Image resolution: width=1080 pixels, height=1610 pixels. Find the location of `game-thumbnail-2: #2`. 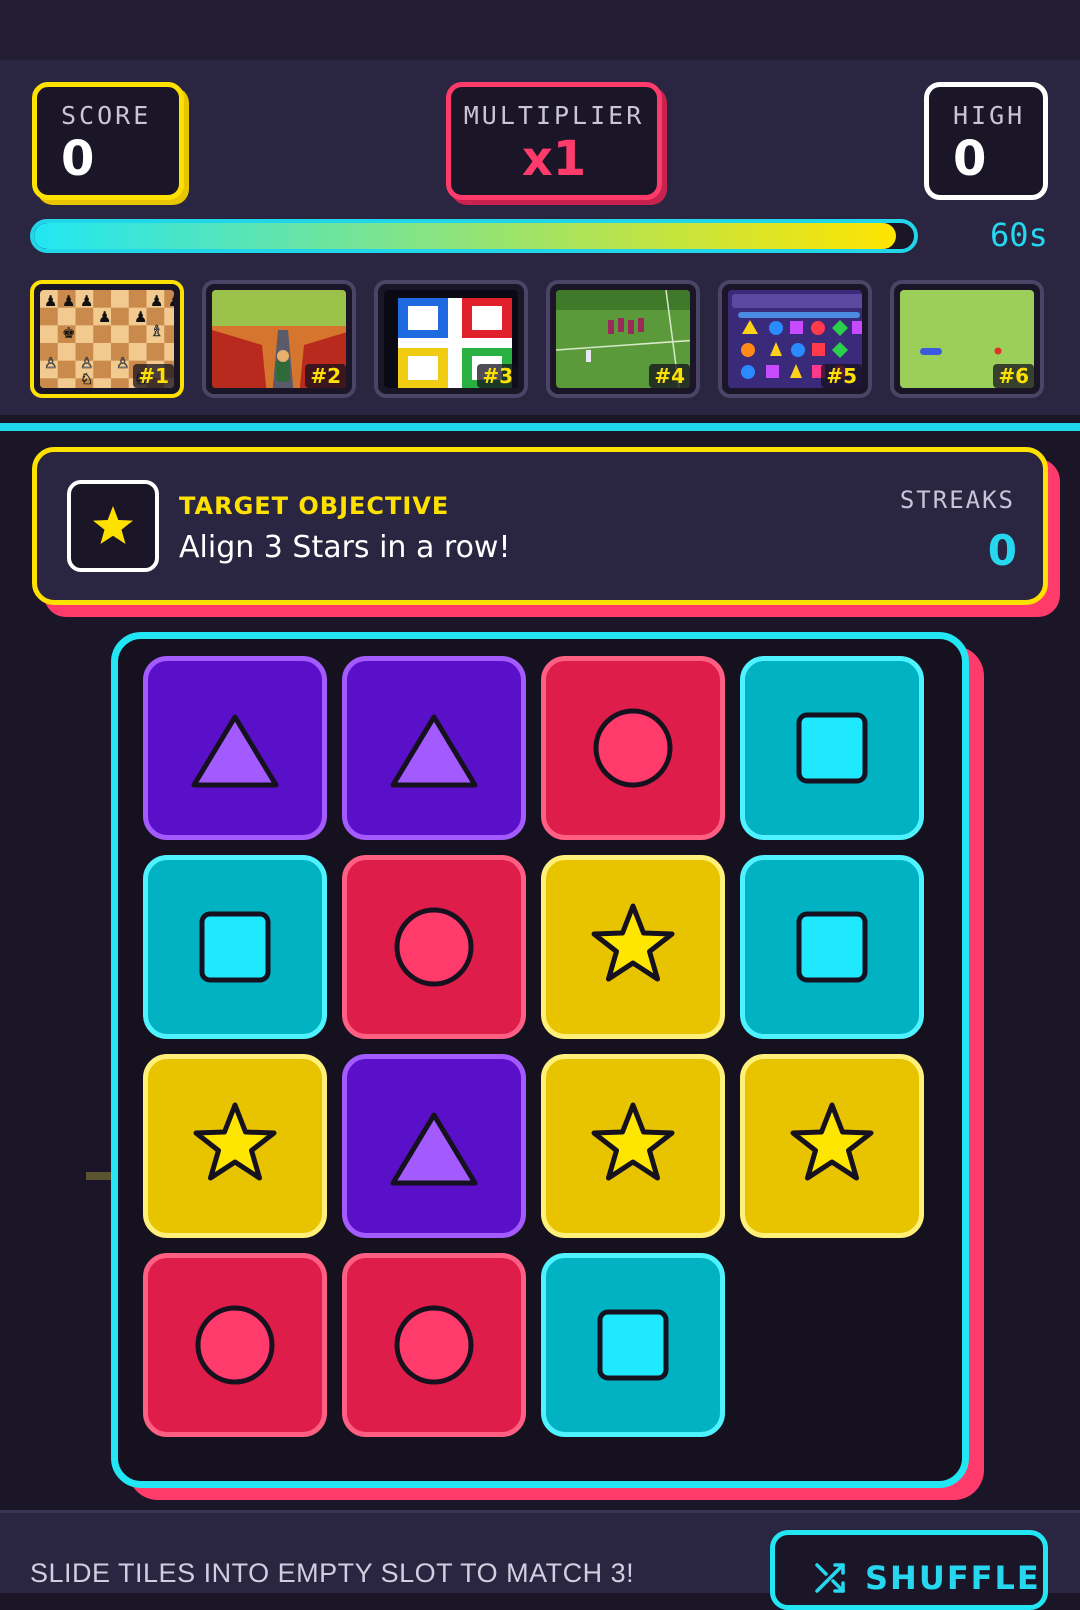

game-thumbnail-2: #2 is located at coordinates (279, 339).